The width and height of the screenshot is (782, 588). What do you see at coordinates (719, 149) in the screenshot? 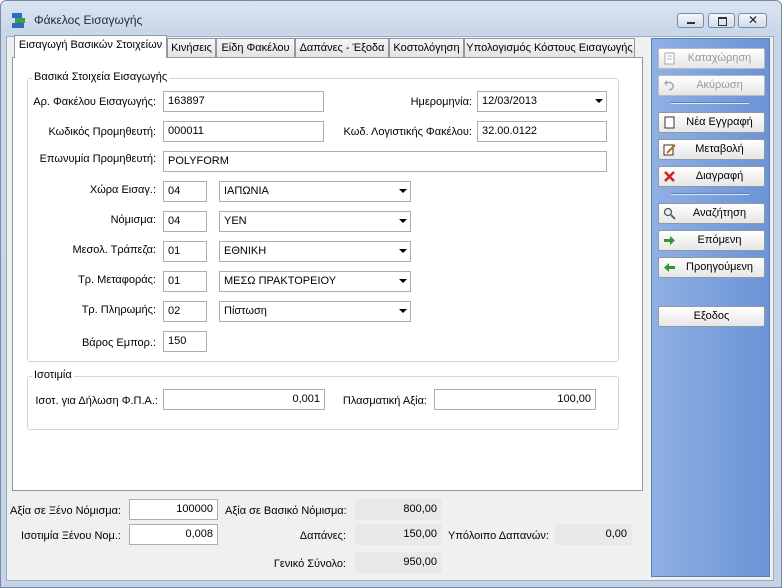
I see `edit-button-label: Μεταβολή` at bounding box center [719, 149].